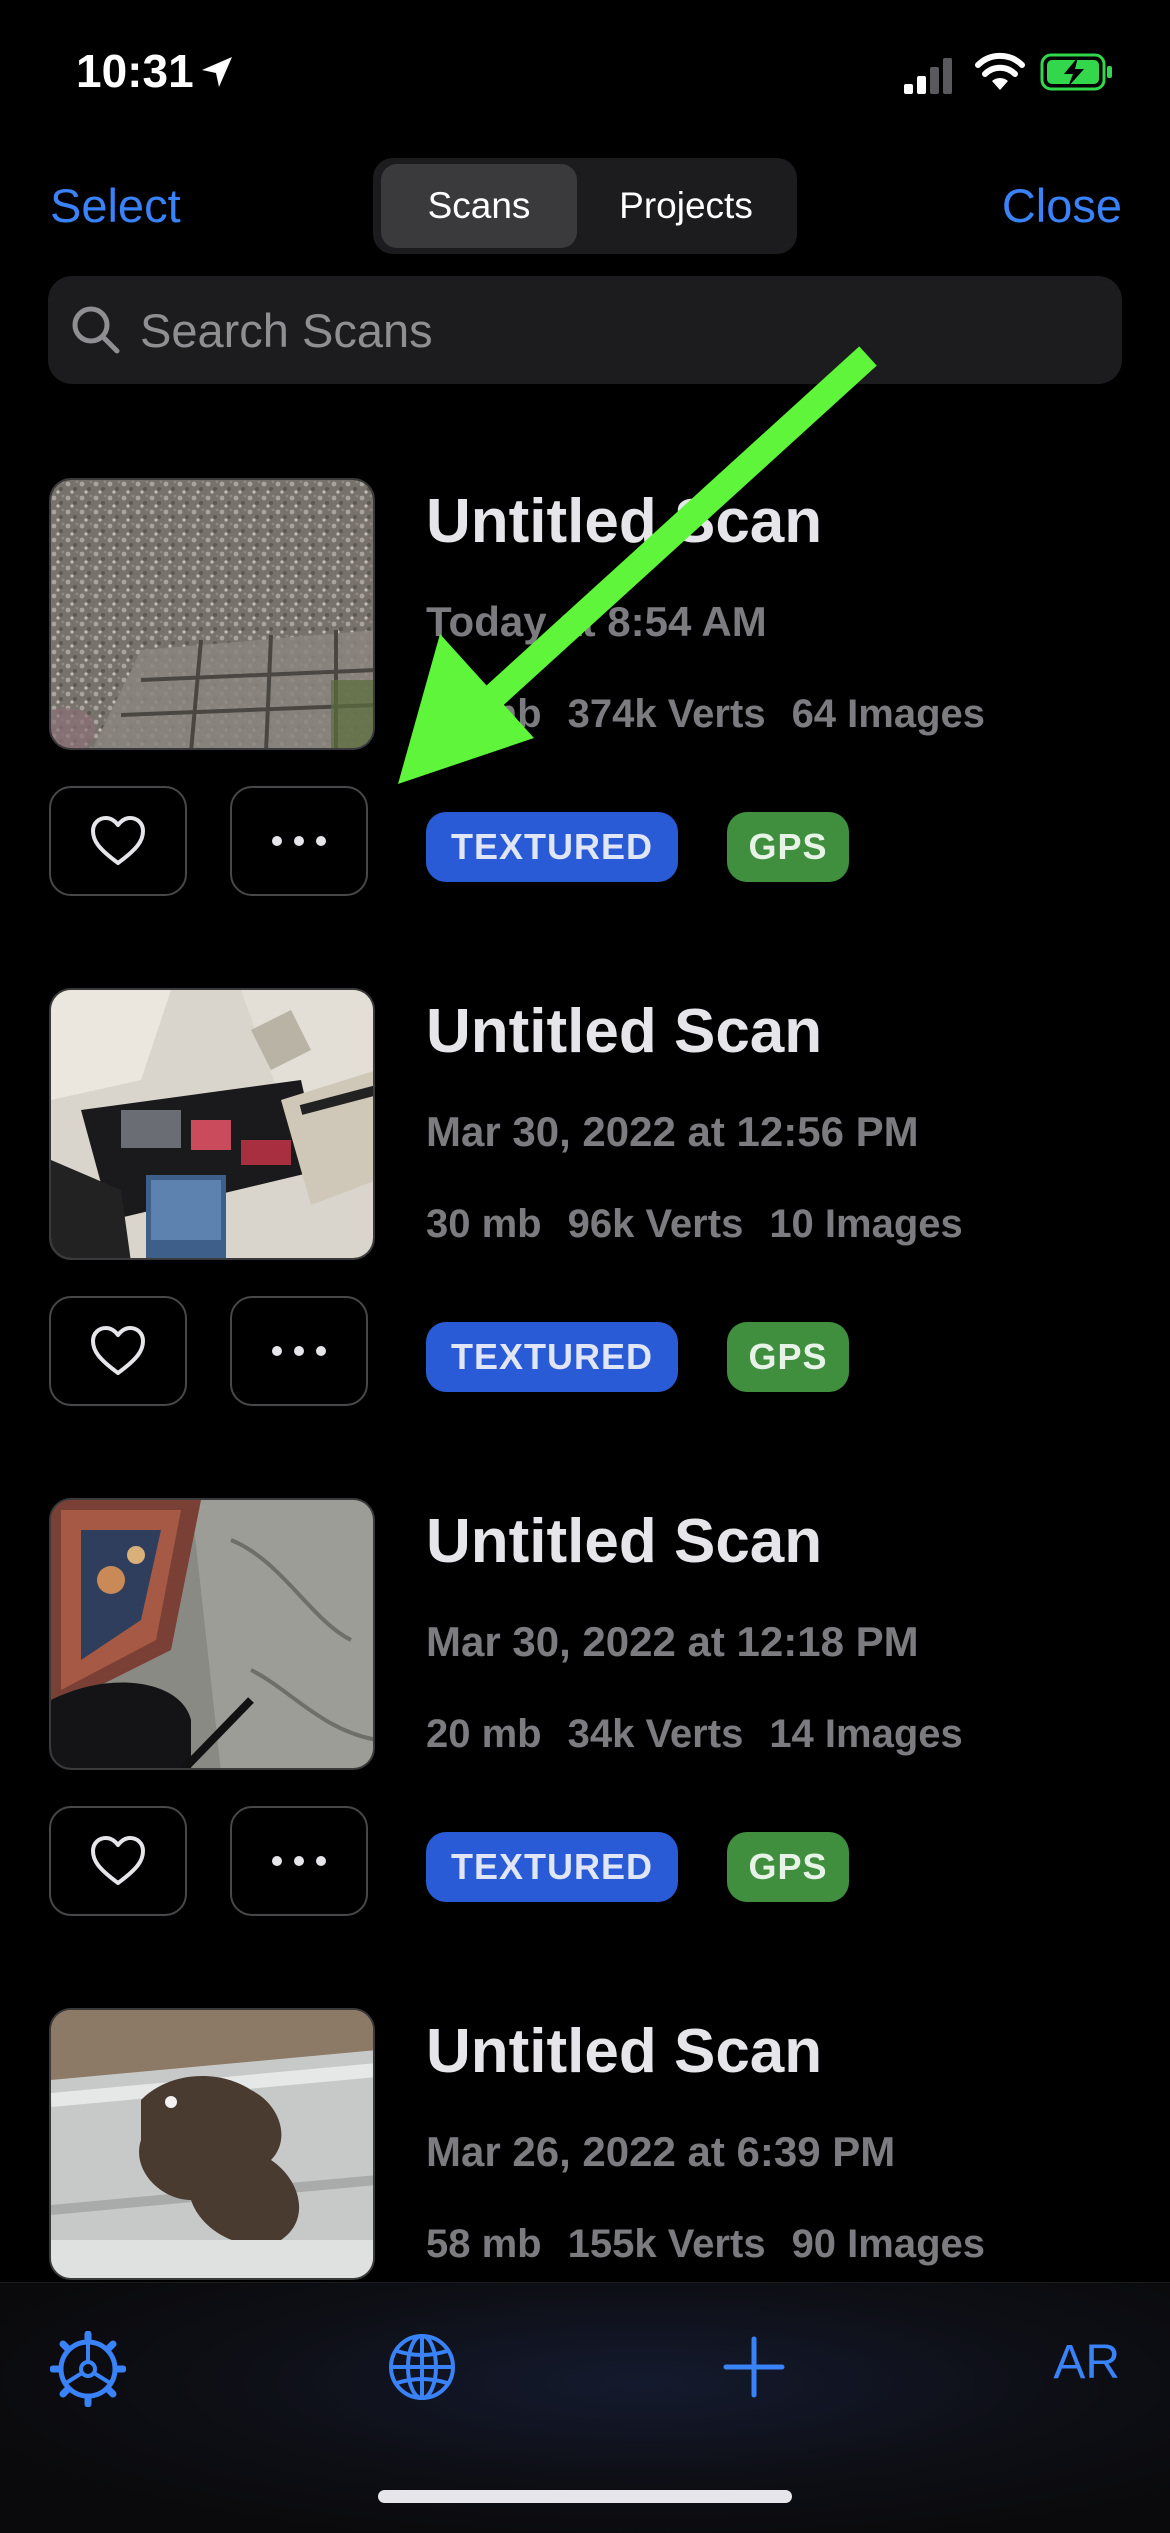 This screenshot has width=1170, height=2533. What do you see at coordinates (484, 1224) in the screenshot?
I see `scan-size: 30 mb` at bounding box center [484, 1224].